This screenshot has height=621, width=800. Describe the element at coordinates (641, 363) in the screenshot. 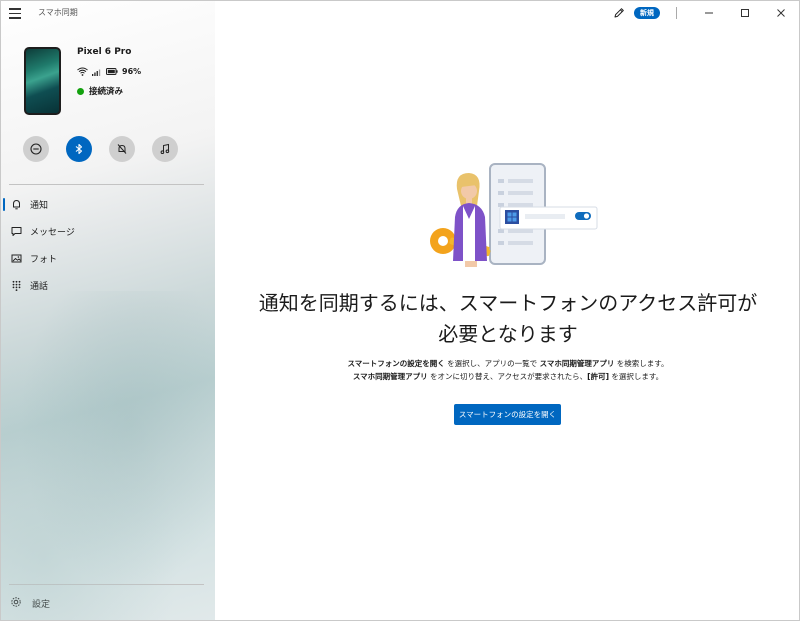

I see `instr1-text-2: を検索します。` at that location.